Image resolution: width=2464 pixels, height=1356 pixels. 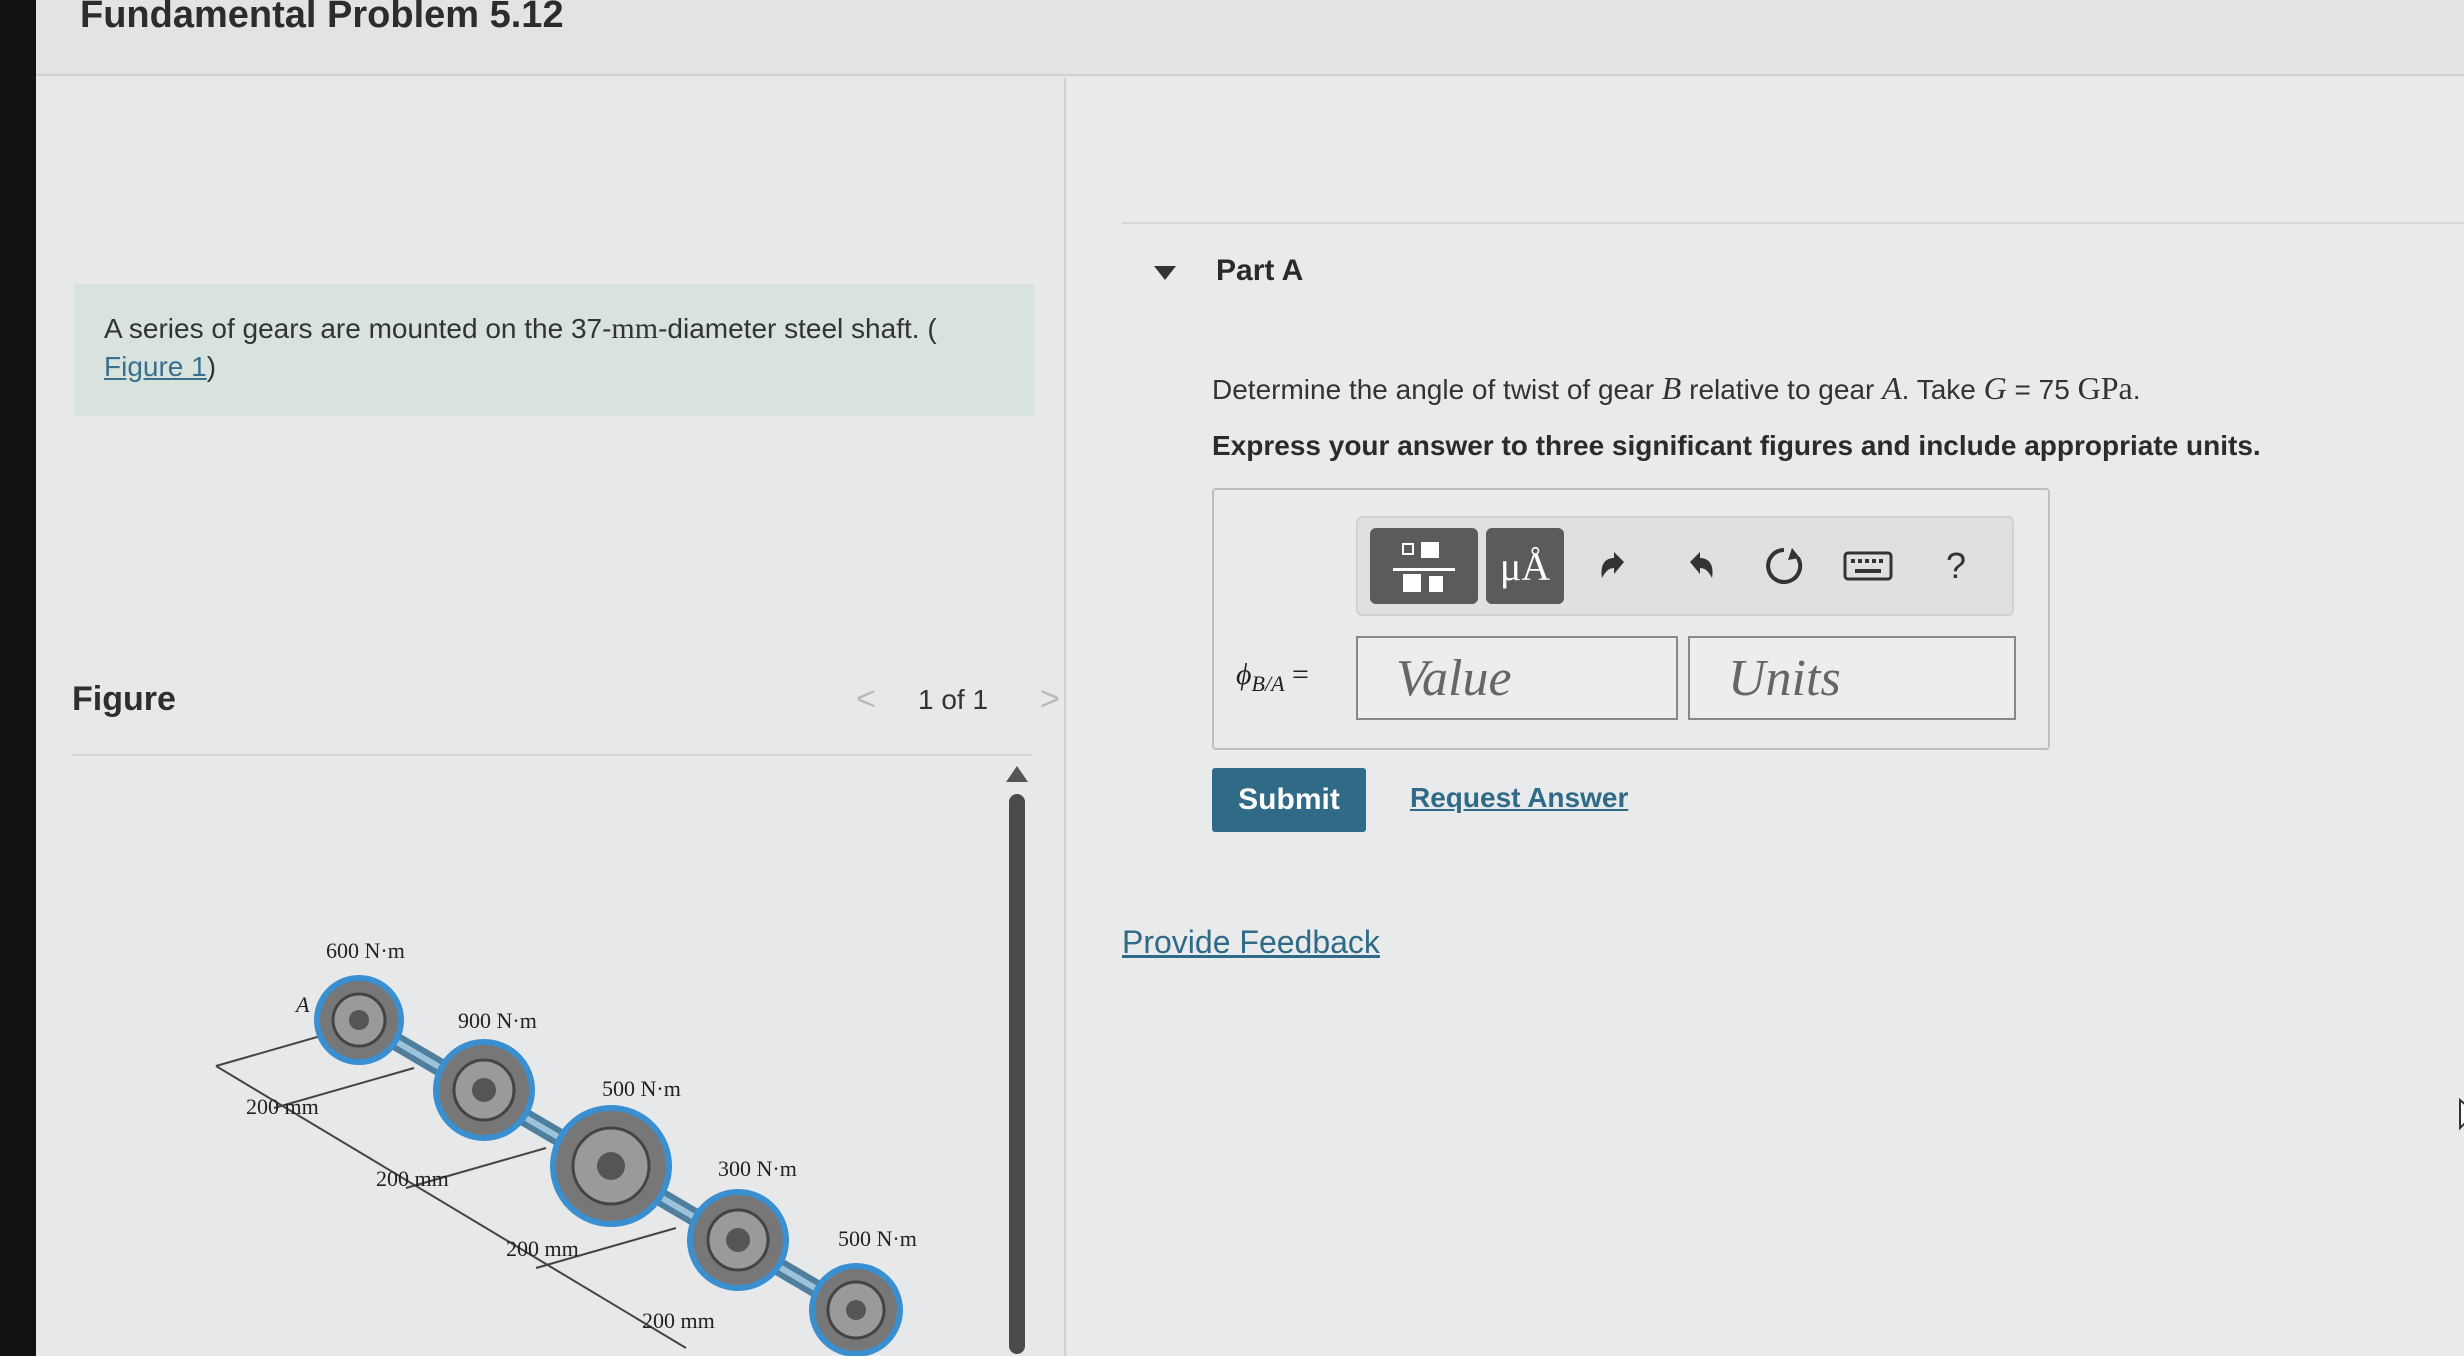 What do you see at coordinates (1525, 566) in the screenshot?
I see `units-button: μÅ` at bounding box center [1525, 566].